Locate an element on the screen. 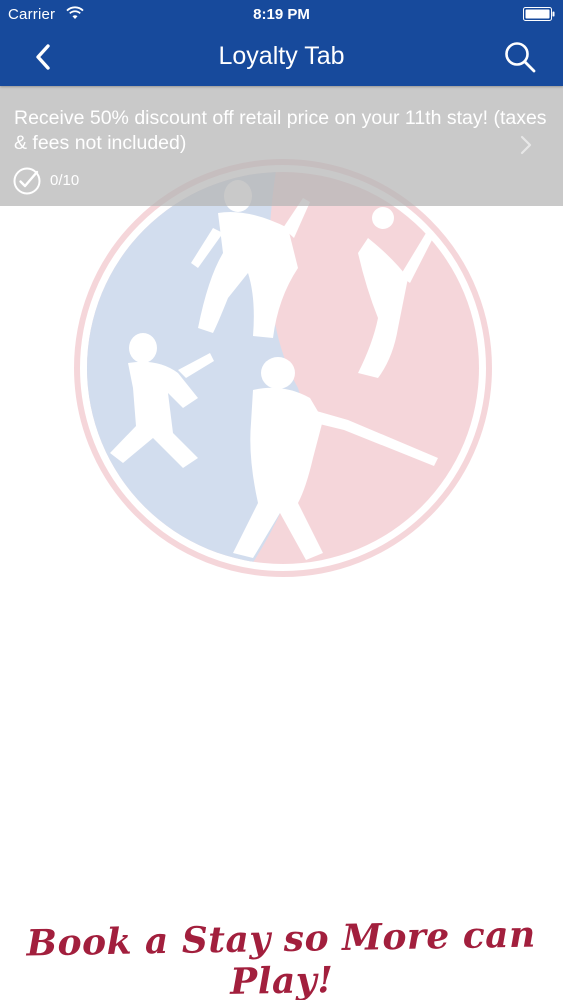 The width and height of the screenshot is (563, 1000). battery-icon is located at coordinates (539, 14).